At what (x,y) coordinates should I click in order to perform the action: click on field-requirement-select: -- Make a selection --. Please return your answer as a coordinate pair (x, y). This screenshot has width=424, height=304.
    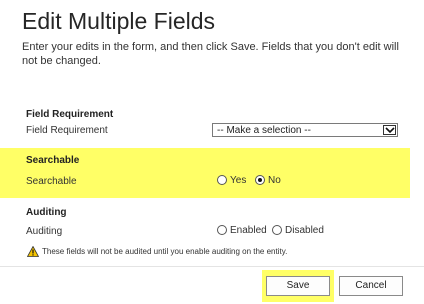
    Looking at the image, I should click on (305, 130).